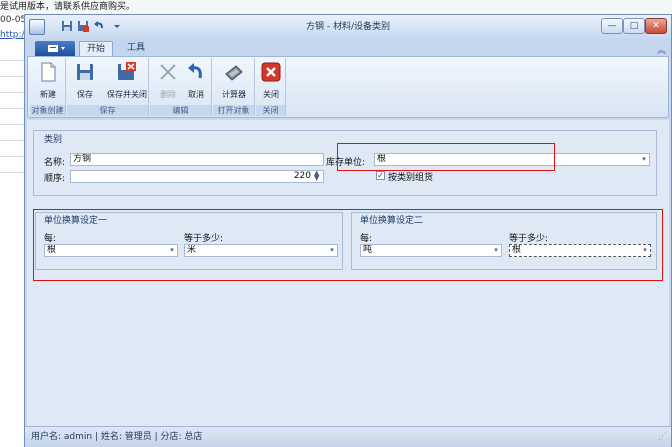 The image size is (672, 447). I want to click on title-bar: 方钢 - 材料/设备类别 — □ ✕, so click(348, 27).